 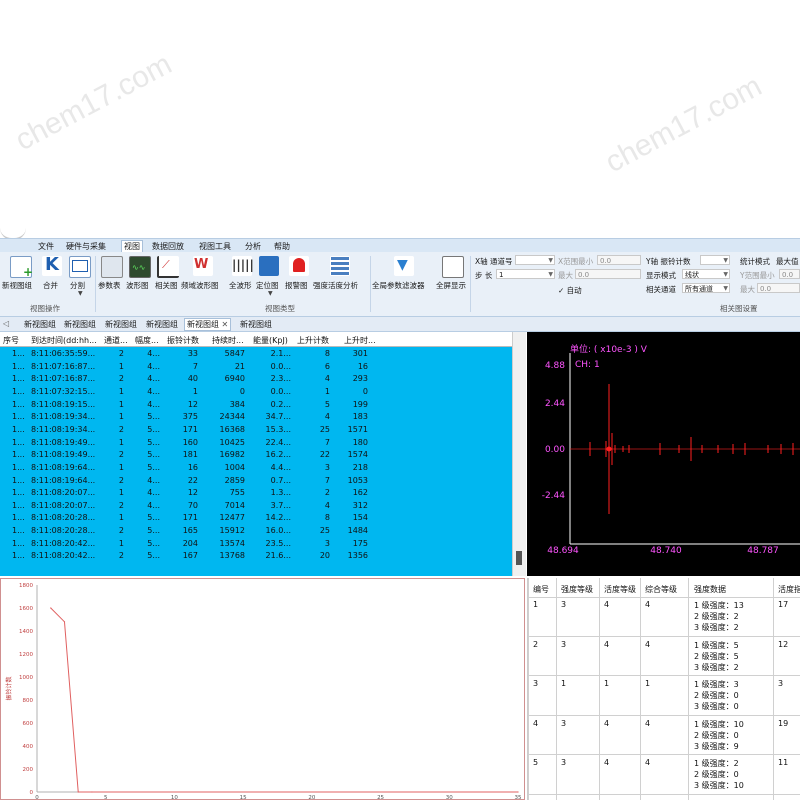 I want to click on table-row: 1... 8:11:07:32:15... 1 4... 1 0 0.0... 1 0, so click(x=256, y=392).